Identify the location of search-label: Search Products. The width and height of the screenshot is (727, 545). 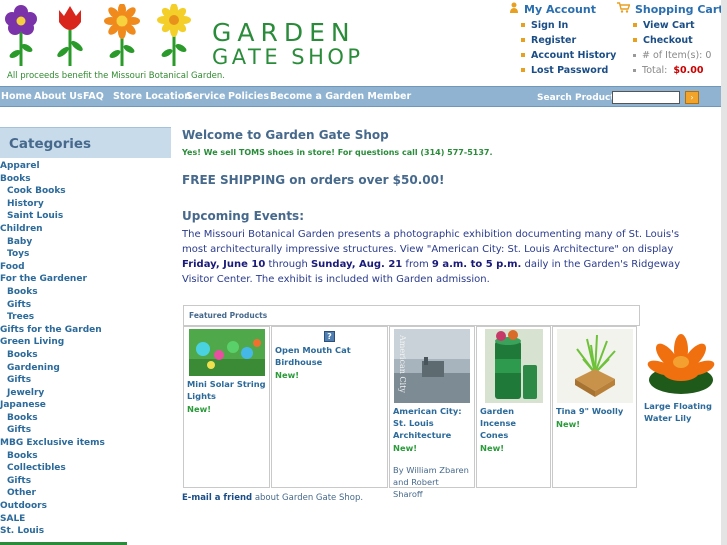
(579, 98).